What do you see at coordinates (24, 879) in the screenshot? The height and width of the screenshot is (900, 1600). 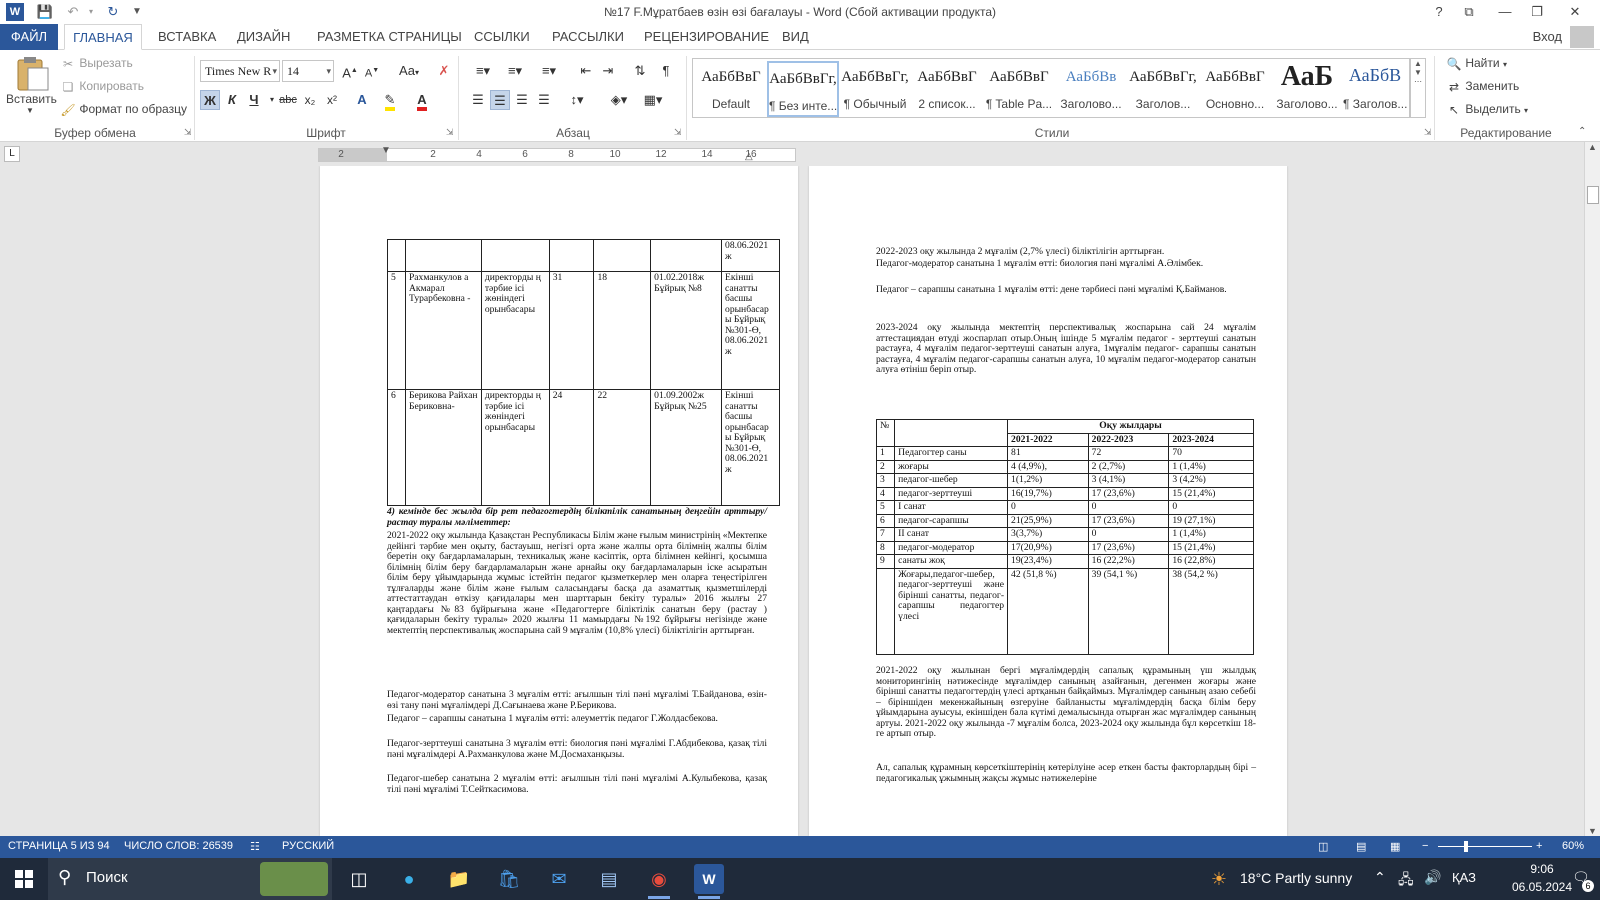 I see `windows-start-icon` at bounding box center [24, 879].